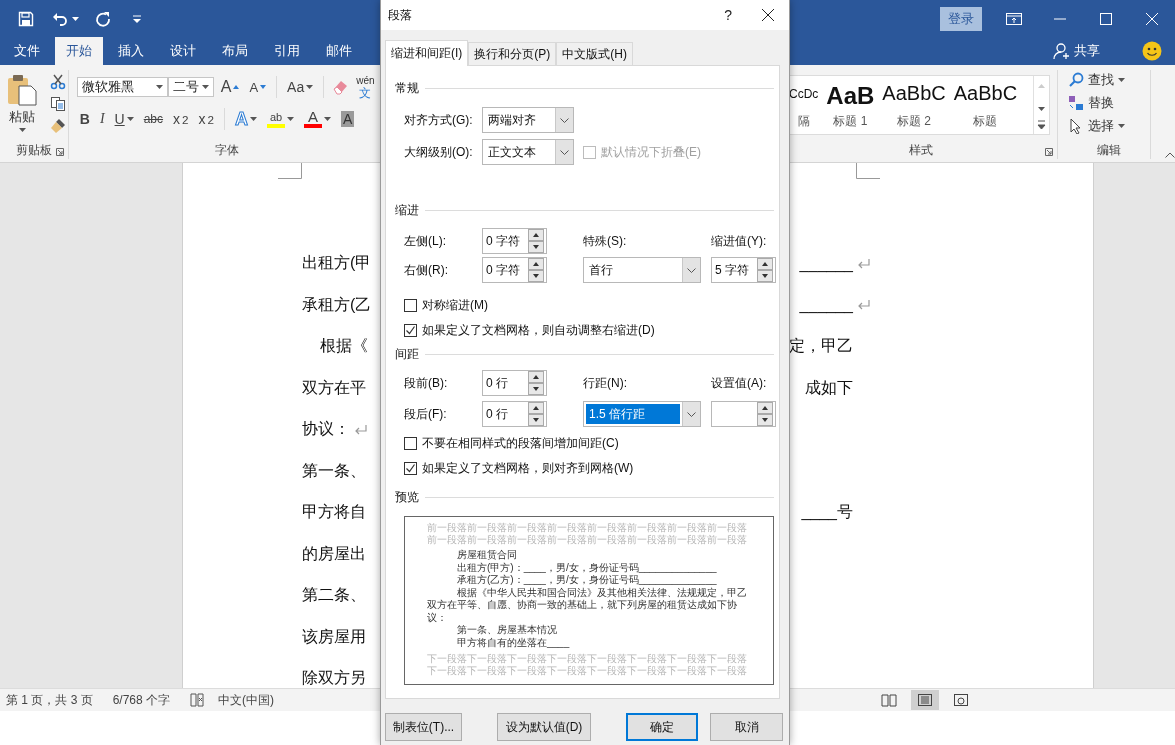 The image size is (1175, 745). I want to click on find-button: 查找, so click(1096, 80).